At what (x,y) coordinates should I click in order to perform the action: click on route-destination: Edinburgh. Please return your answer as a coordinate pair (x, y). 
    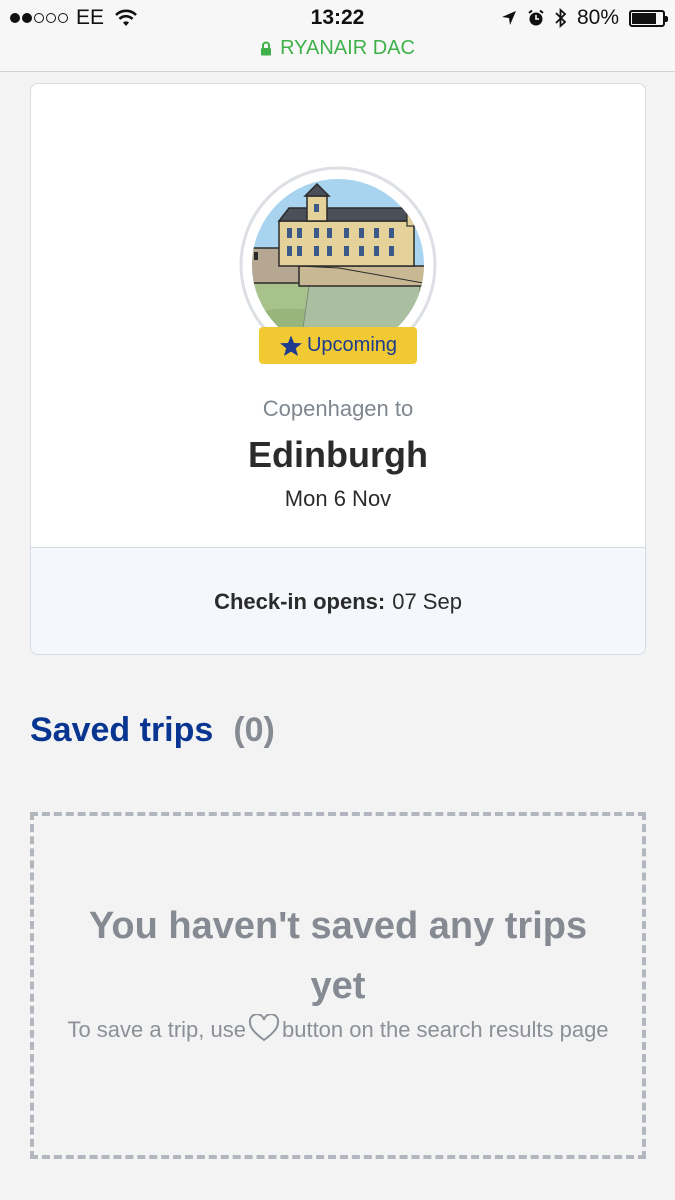
    Looking at the image, I should click on (338, 454).